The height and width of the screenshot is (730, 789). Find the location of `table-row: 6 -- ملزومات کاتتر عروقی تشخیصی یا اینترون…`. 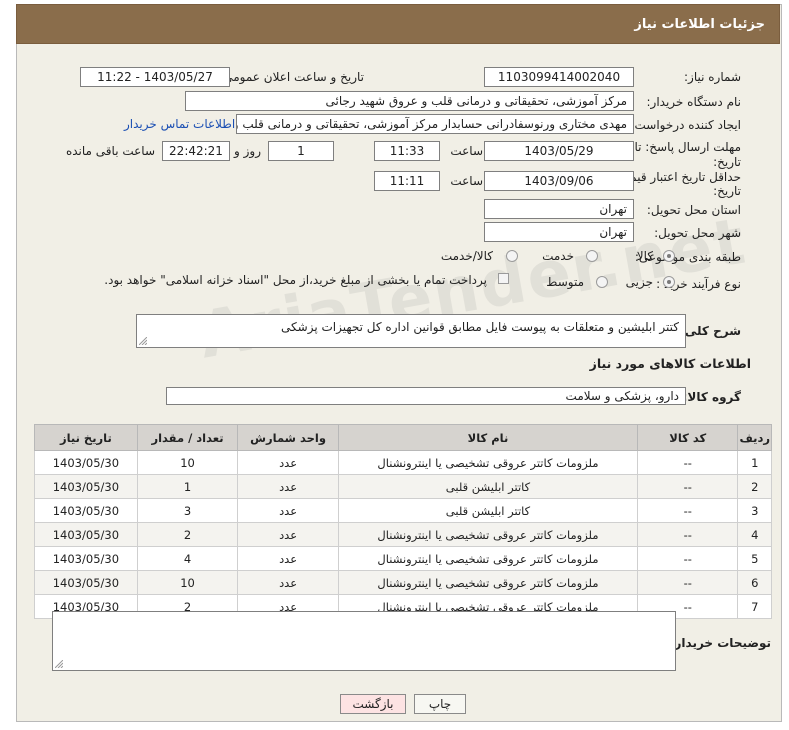

table-row: 6 -- ملزومات کاتتر عروقی تشخیصی یا اینترون… is located at coordinates (403, 582).